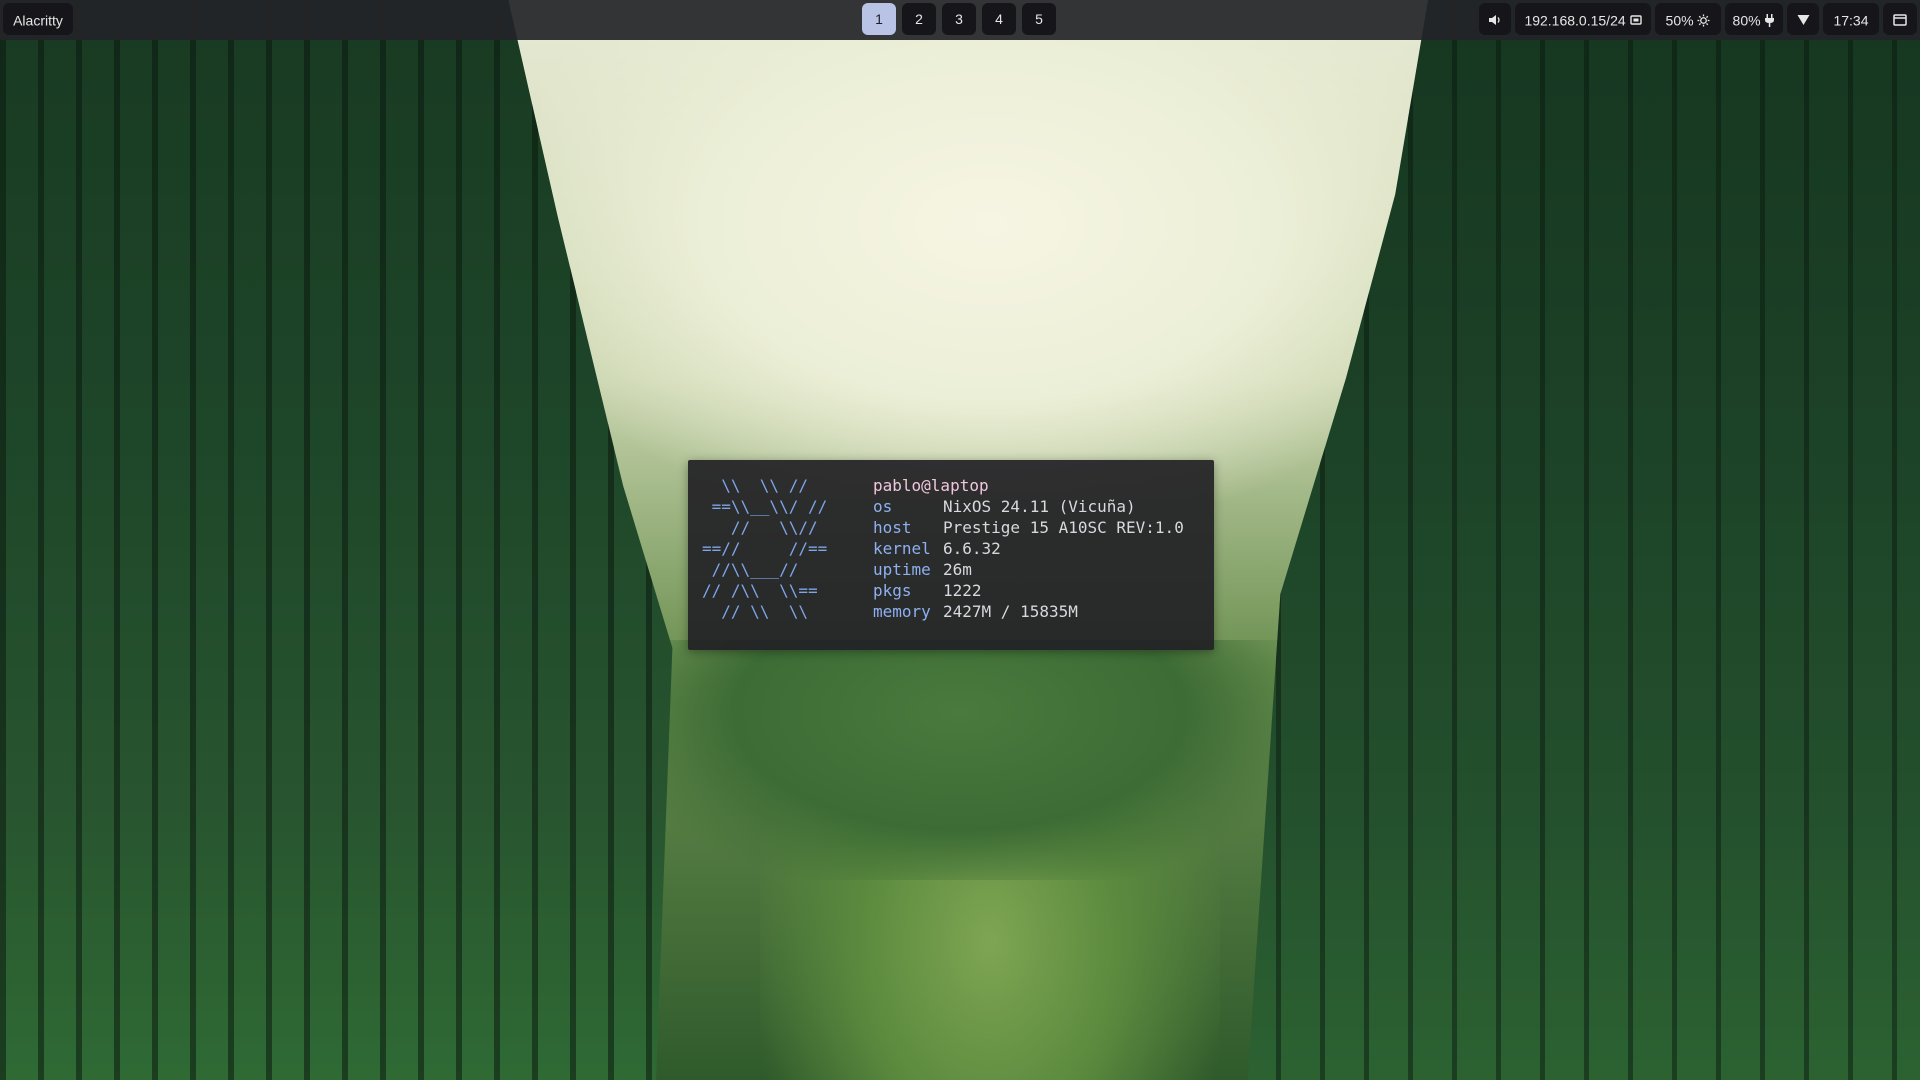  Describe the element at coordinates (902, 548) in the screenshot. I see `info-key: kernel` at that location.